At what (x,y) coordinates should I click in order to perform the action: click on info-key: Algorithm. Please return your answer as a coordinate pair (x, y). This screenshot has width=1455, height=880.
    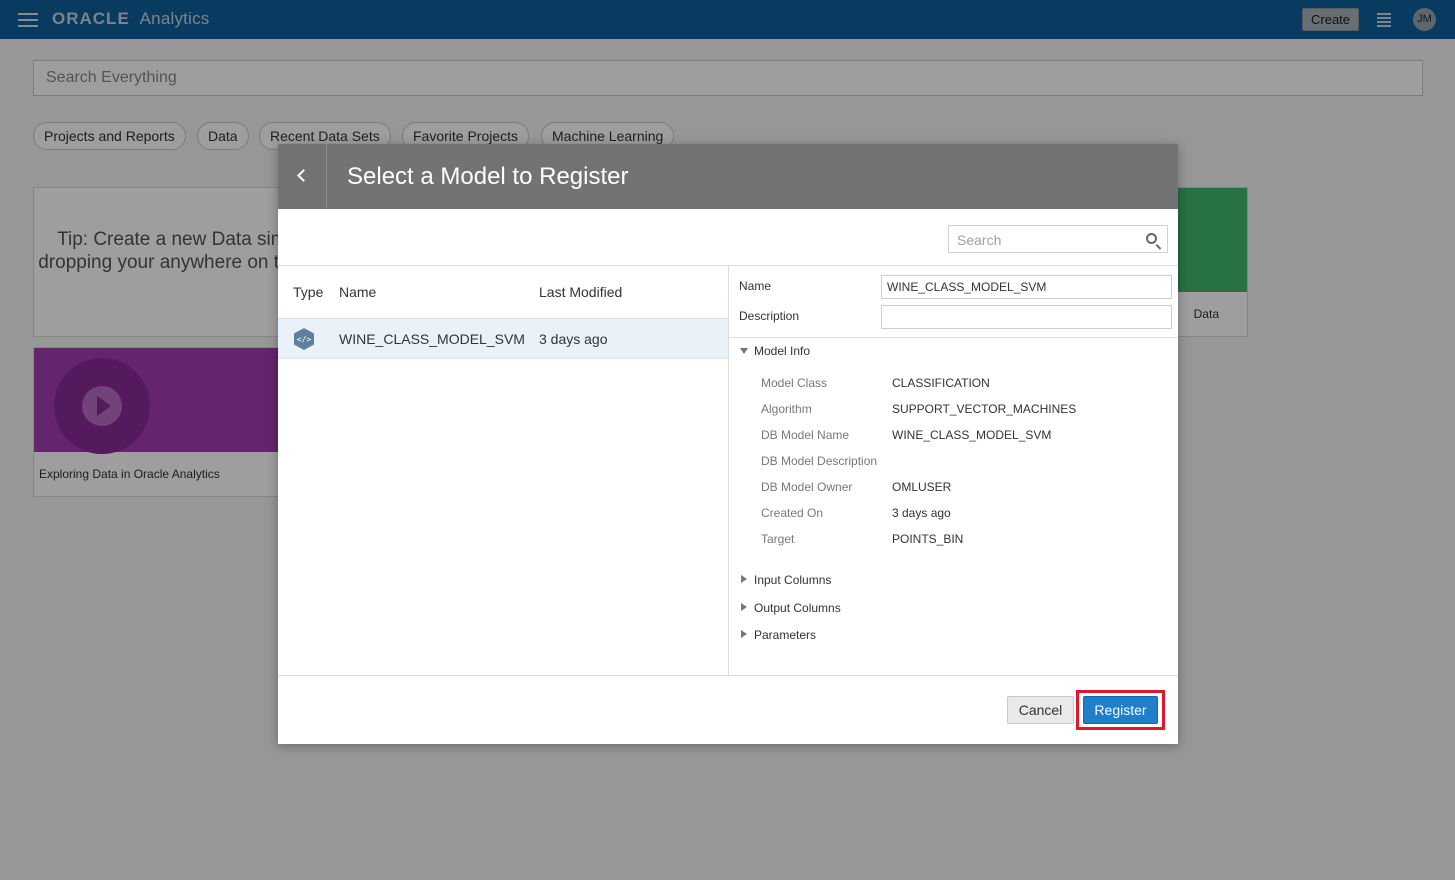
    Looking at the image, I should click on (786, 409).